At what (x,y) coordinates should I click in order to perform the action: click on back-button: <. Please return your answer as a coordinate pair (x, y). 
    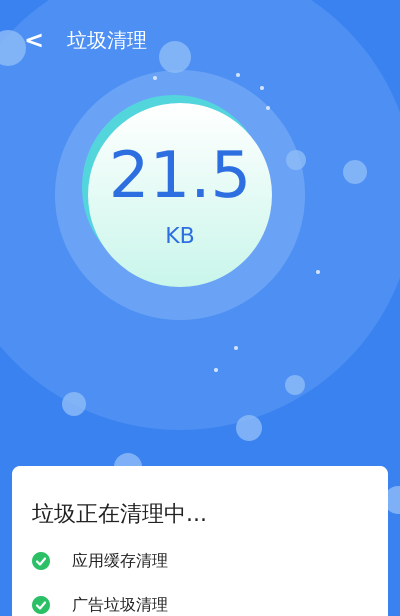
    Looking at the image, I should click on (34, 40).